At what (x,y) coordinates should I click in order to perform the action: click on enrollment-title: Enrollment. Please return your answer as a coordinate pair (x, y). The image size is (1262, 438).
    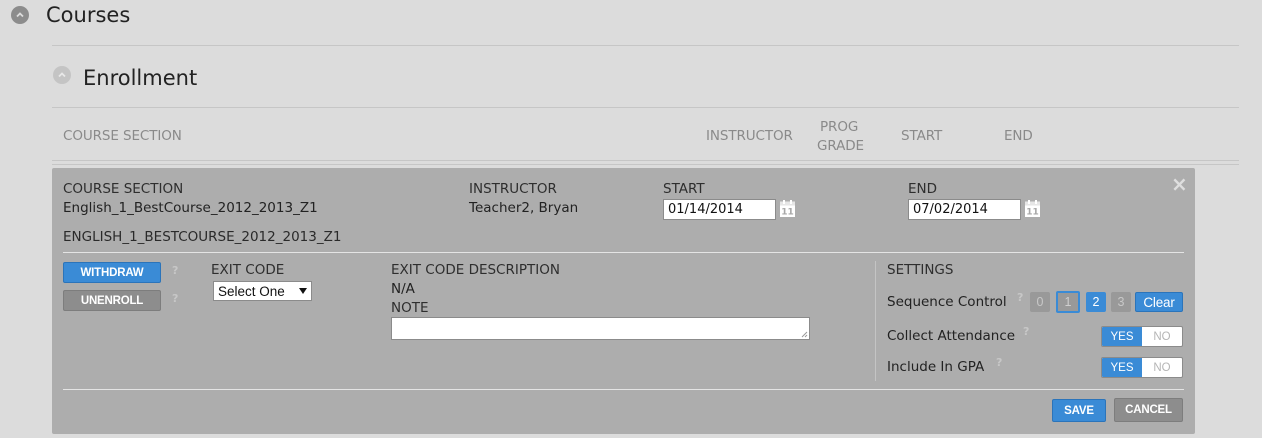
    Looking at the image, I should click on (140, 78).